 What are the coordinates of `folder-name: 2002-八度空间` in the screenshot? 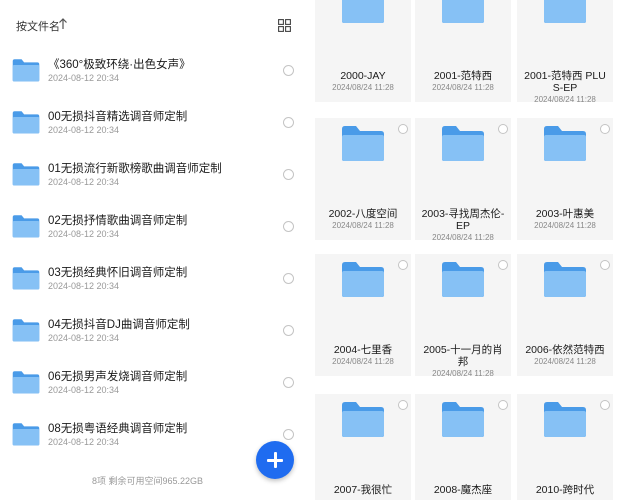 It's located at (363, 214).